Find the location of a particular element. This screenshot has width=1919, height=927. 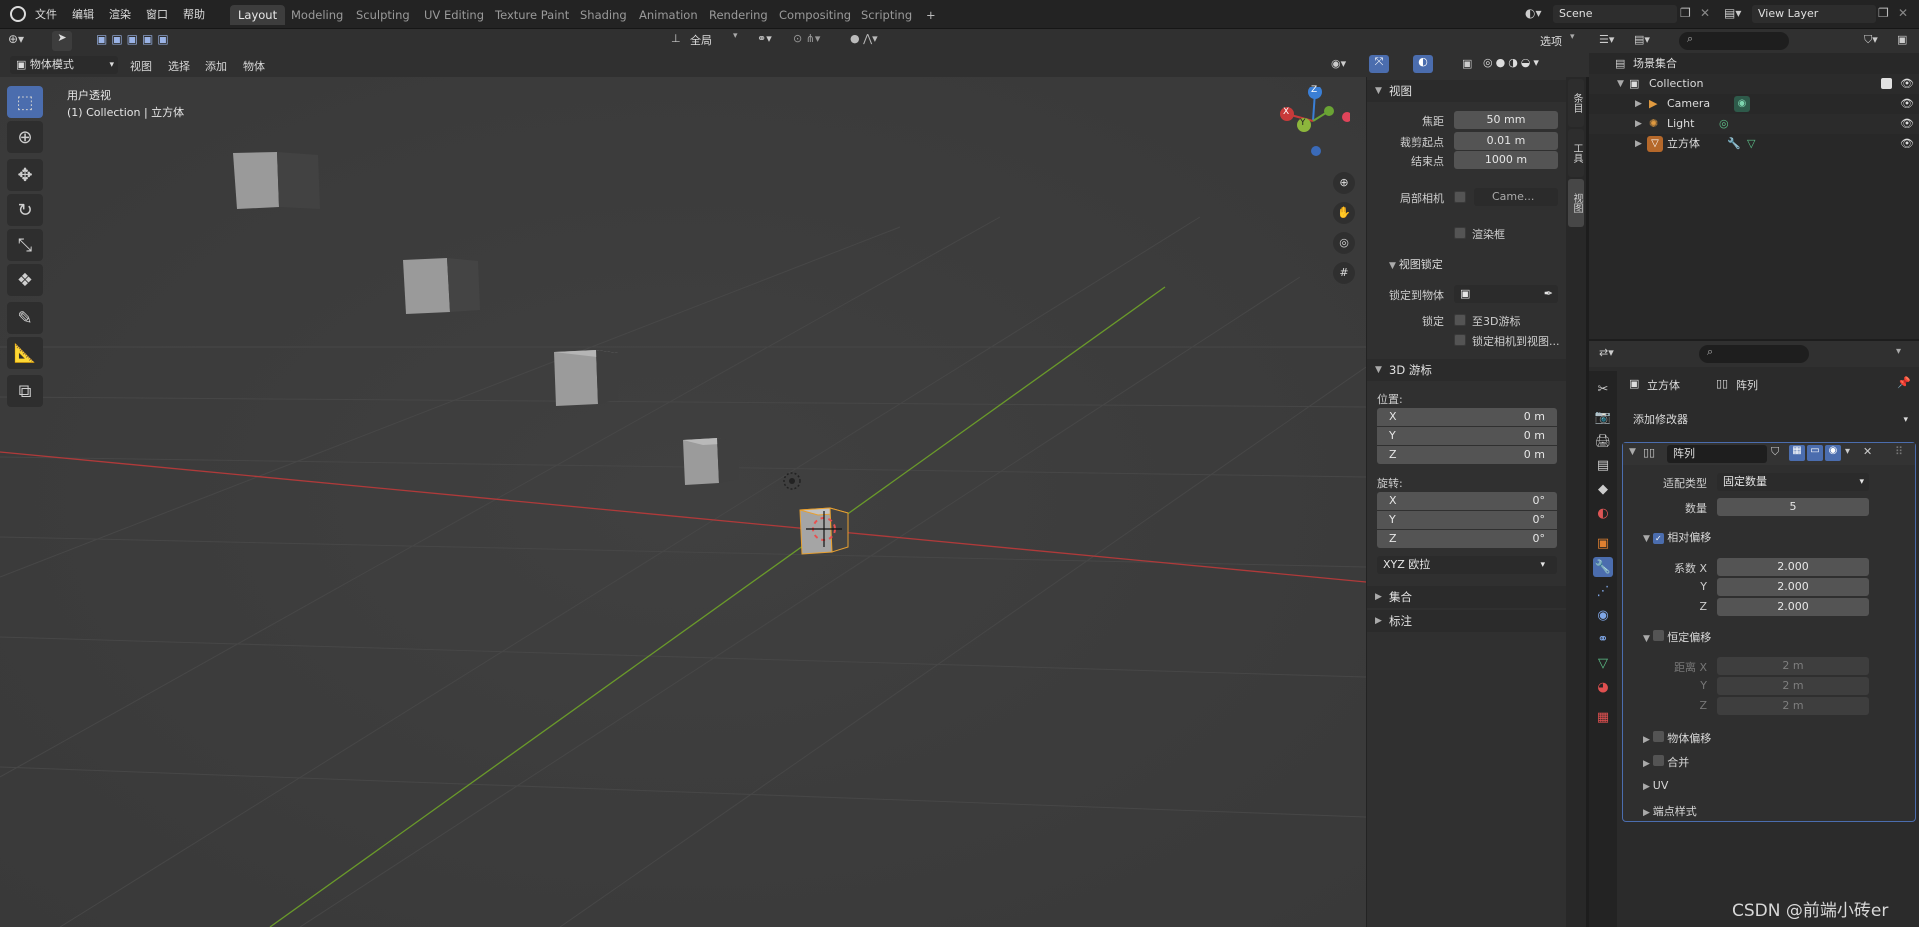

tab-scripting: Scripting is located at coordinates (886, 15).